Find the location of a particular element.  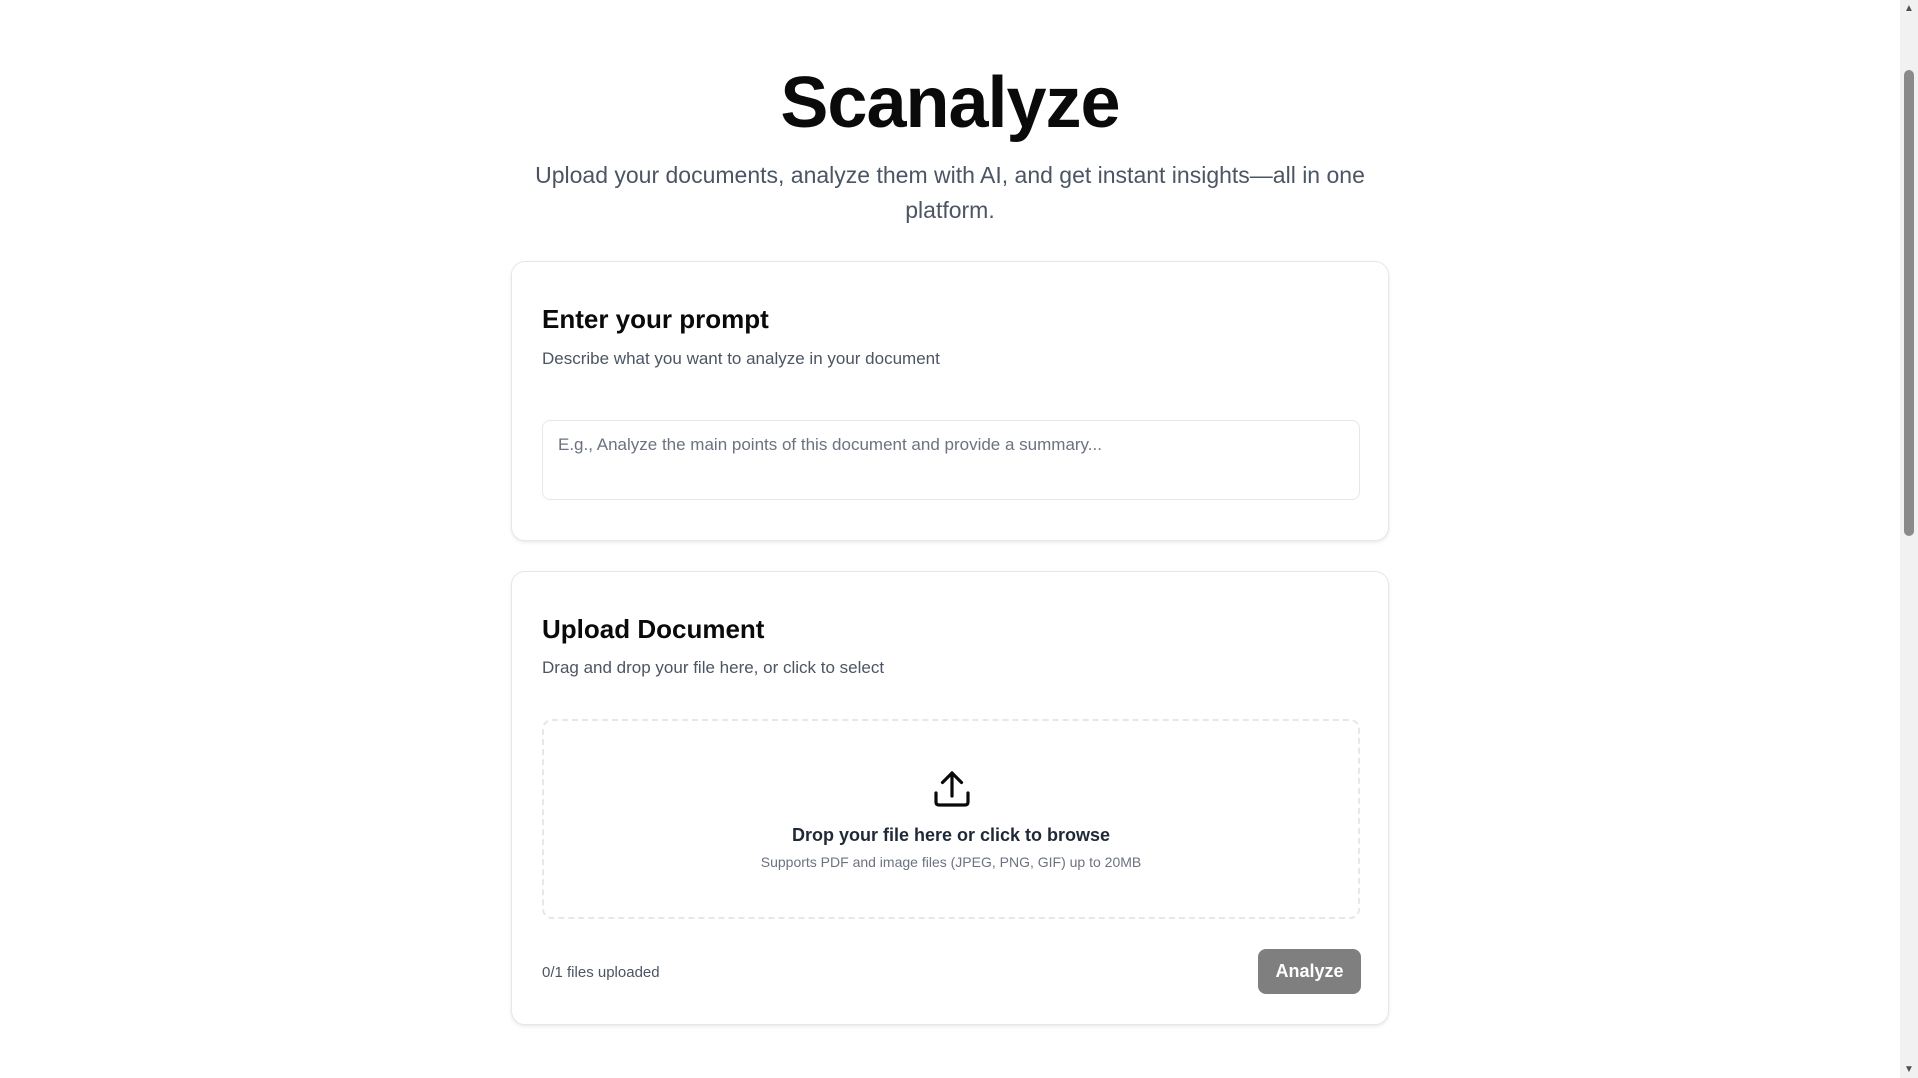

scrollbar-thumb is located at coordinates (1909, 303).